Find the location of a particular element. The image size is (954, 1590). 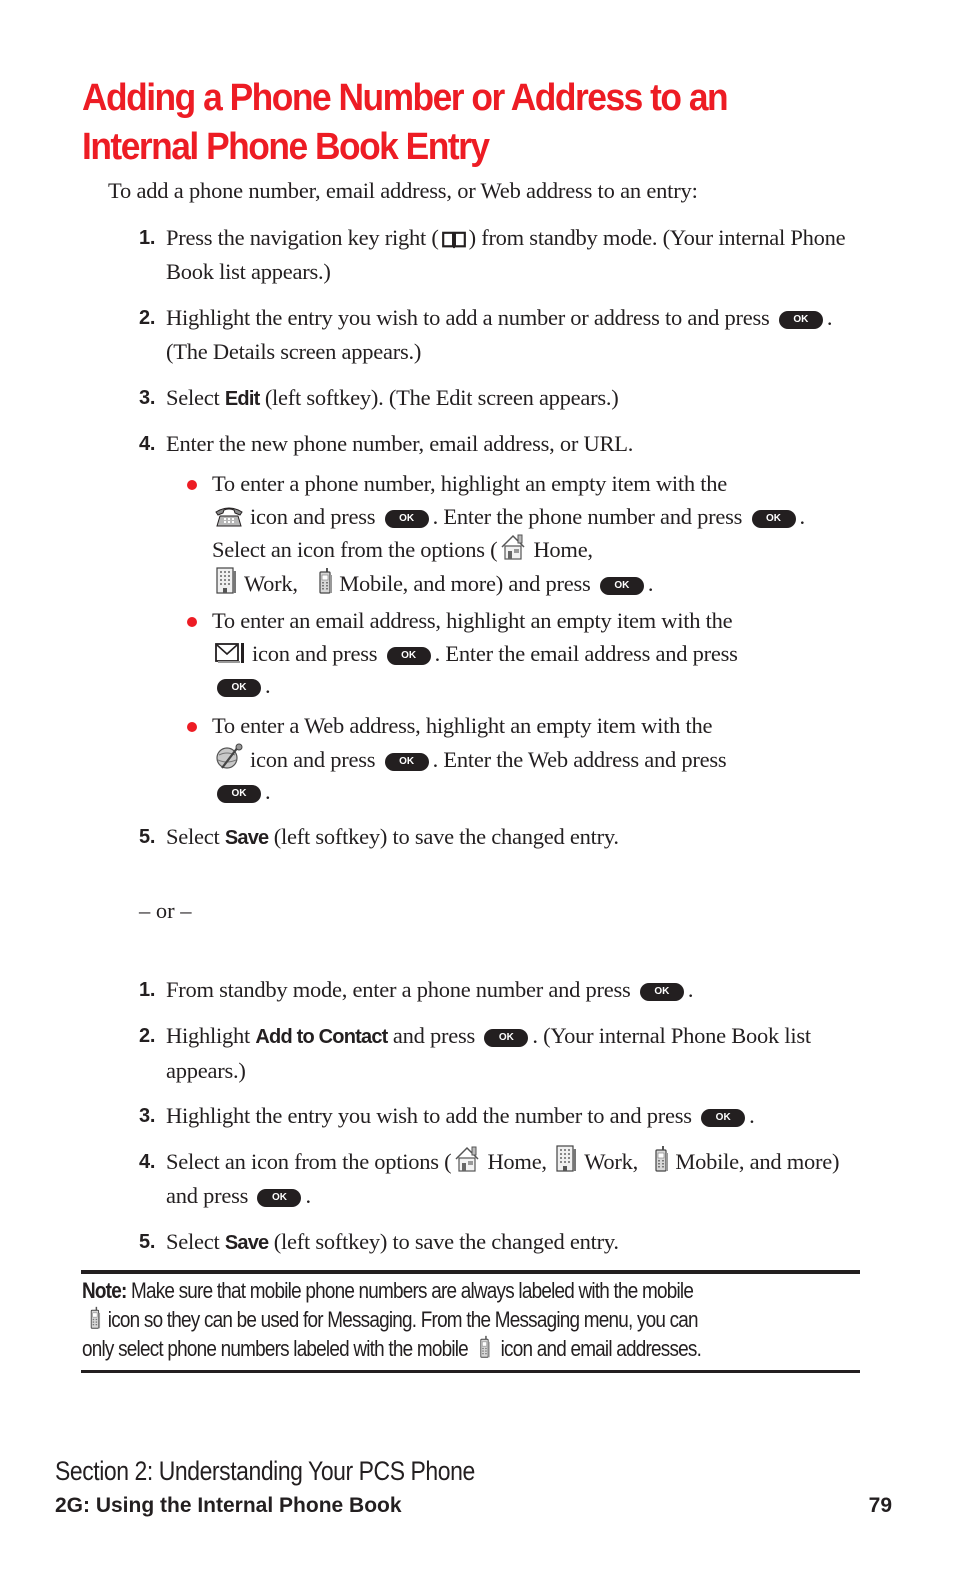

bullet-text: . Enter the Web address and press is located at coordinates (579, 759).